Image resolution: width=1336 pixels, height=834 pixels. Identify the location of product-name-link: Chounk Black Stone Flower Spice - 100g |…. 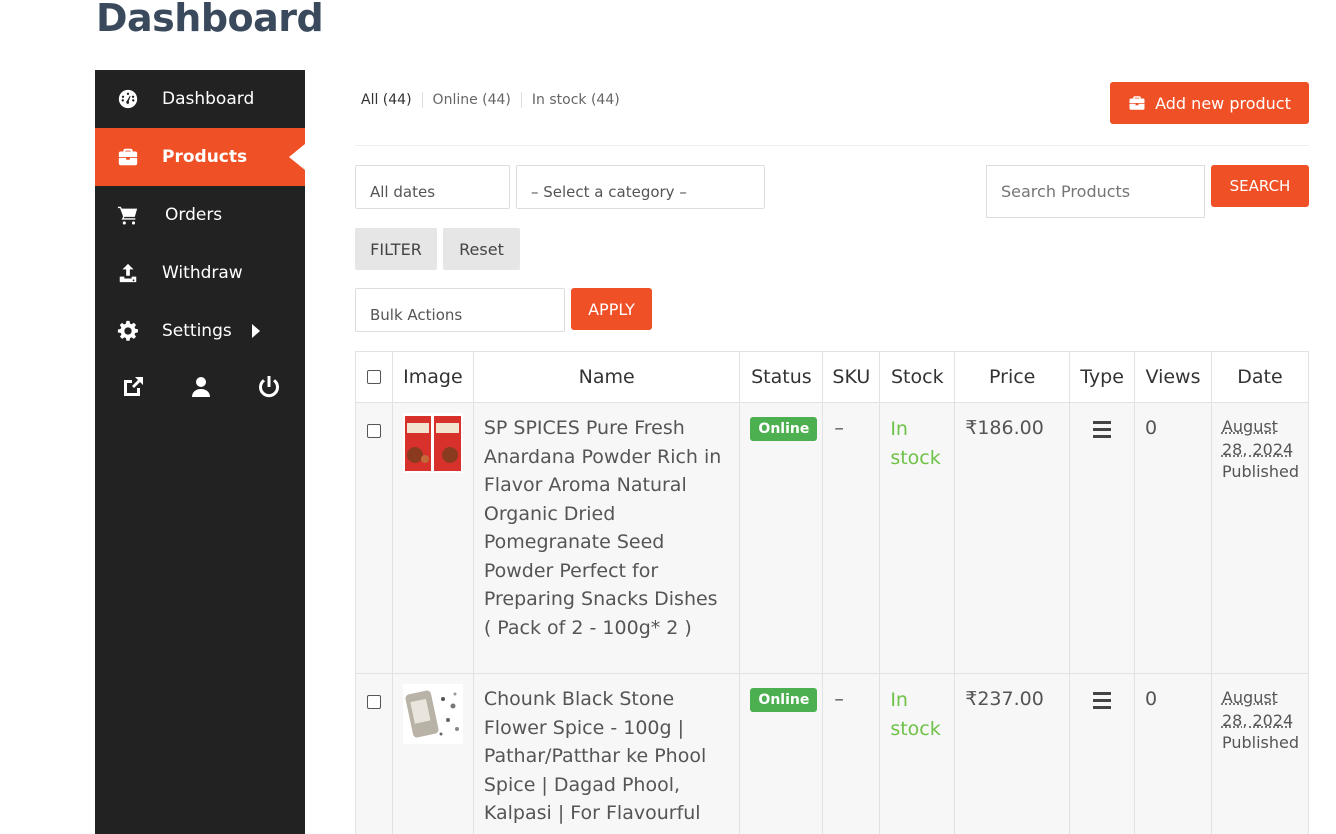
(607, 754).